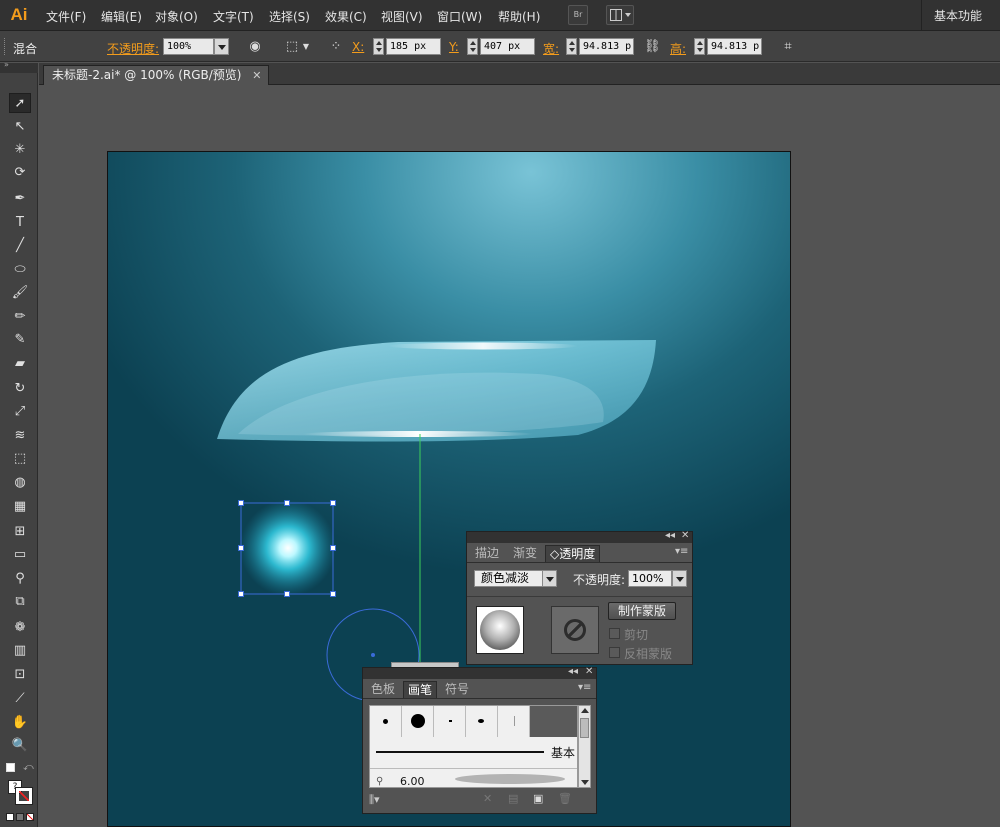 This screenshot has height=827, width=1000. Describe the element at coordinates (30, 817) in the screenshot. I see `none-icon` at that location.